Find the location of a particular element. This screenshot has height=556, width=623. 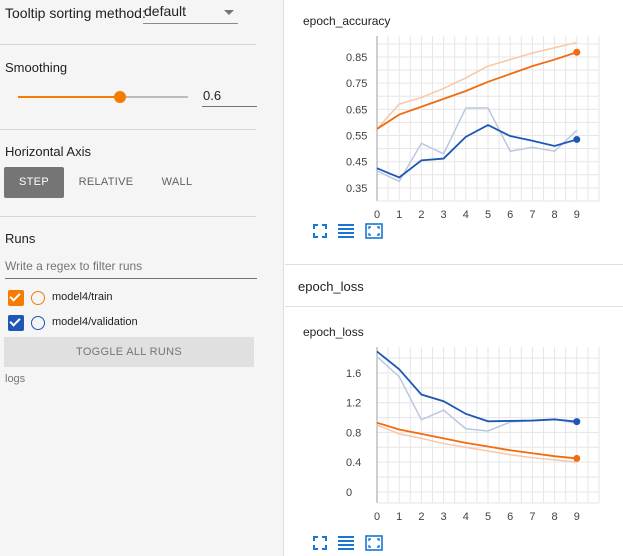

y-tick-label: 0.35 is located at coordinates (356, 189).